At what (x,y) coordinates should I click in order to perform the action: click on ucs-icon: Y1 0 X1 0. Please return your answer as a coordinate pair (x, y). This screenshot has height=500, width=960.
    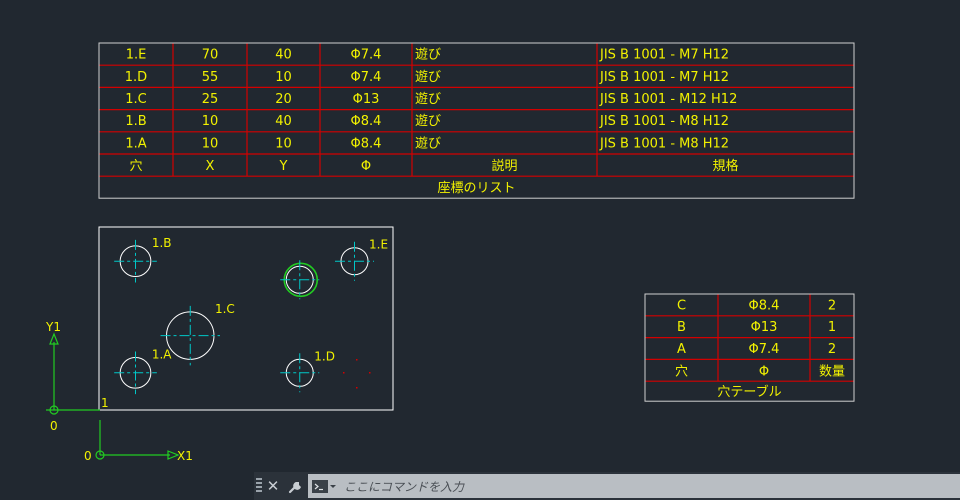
    Looking at the image, I should click on (119, 391).